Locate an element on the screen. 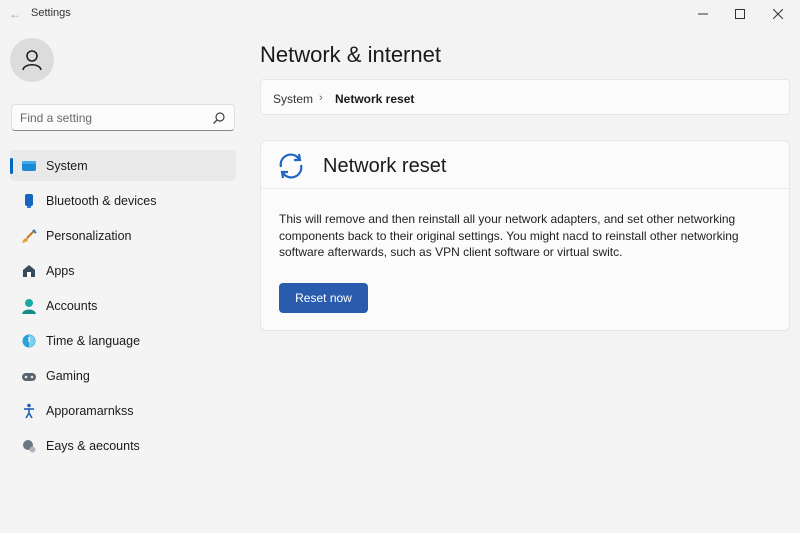 The width and height of the screenshot is (800, 533). maximize-button is located at coordinates (740, 14).